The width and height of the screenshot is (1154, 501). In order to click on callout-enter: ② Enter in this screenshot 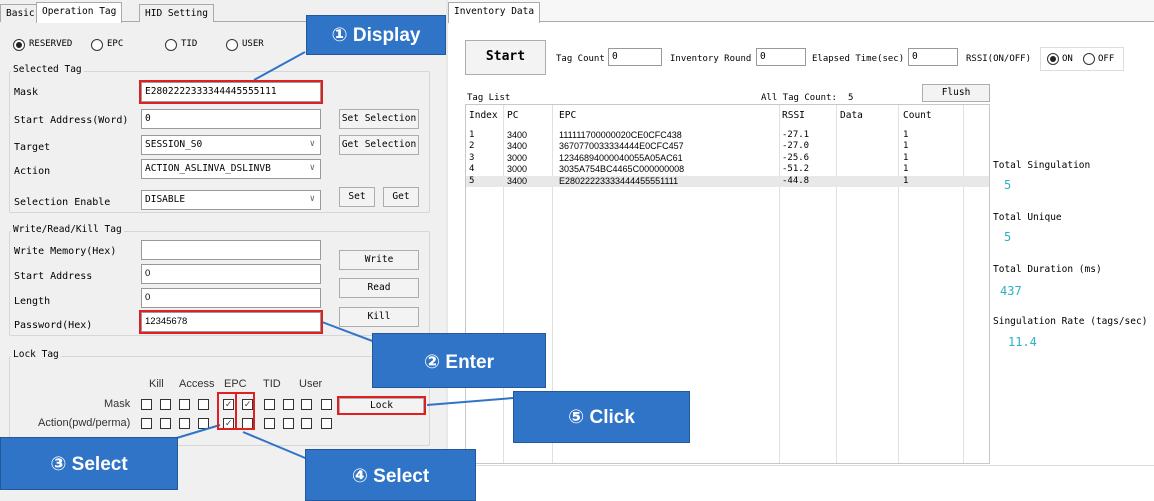, I will do `click(459, 360)`.